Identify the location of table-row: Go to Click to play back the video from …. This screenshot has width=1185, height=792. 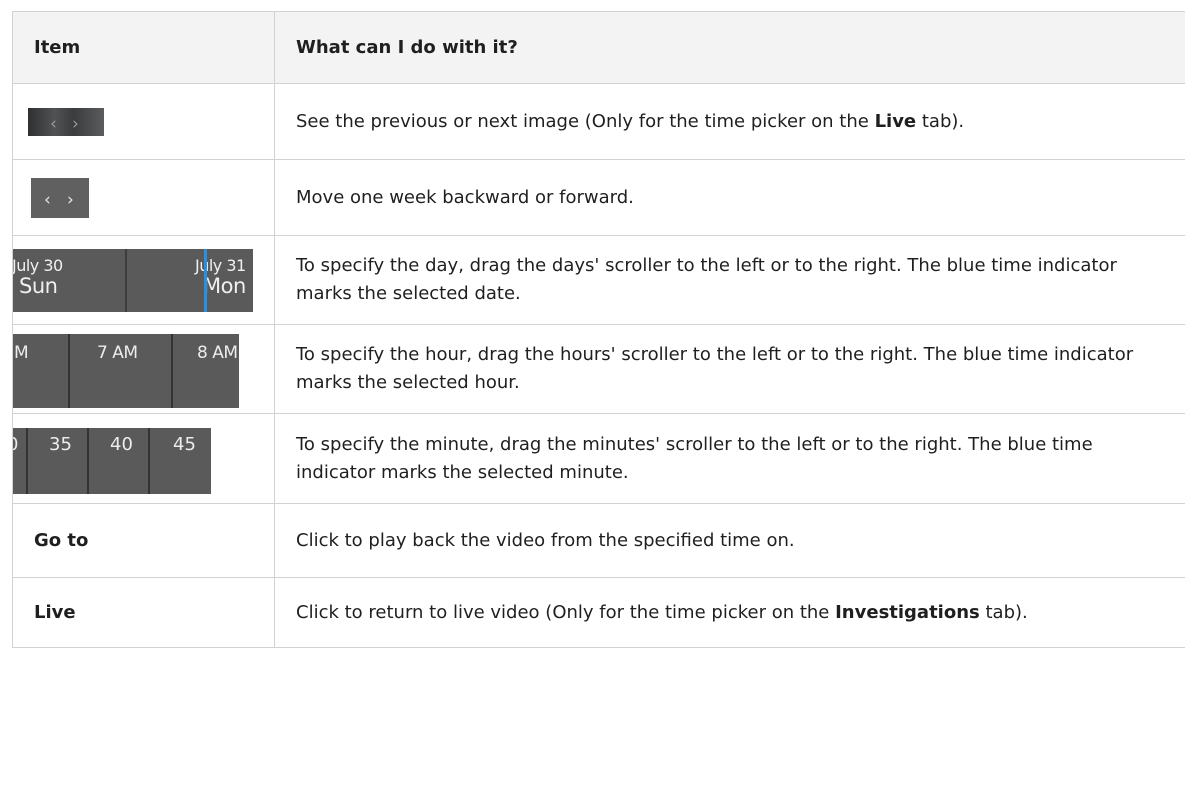
(598, 540).